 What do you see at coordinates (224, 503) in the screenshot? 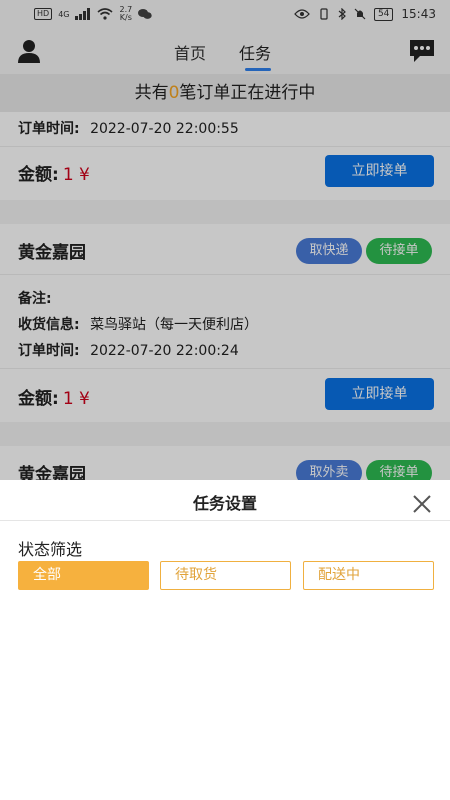
I see `sheet-title: 任务设置` at bounding box center [224, 503].